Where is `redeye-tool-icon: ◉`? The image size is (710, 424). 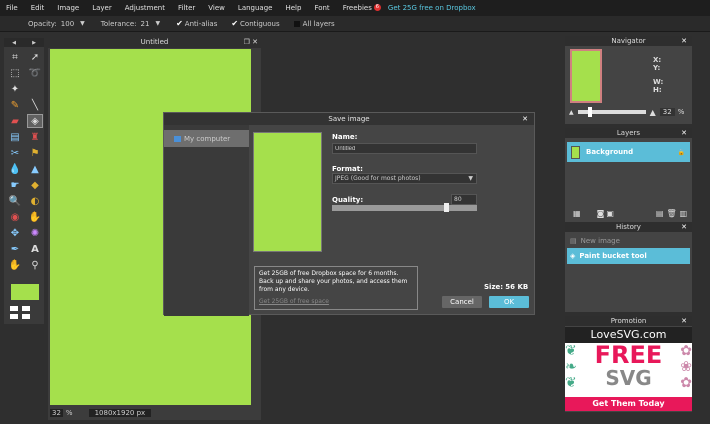
redeye-tool-icon: ◉ is located at coordinates (15, 217).